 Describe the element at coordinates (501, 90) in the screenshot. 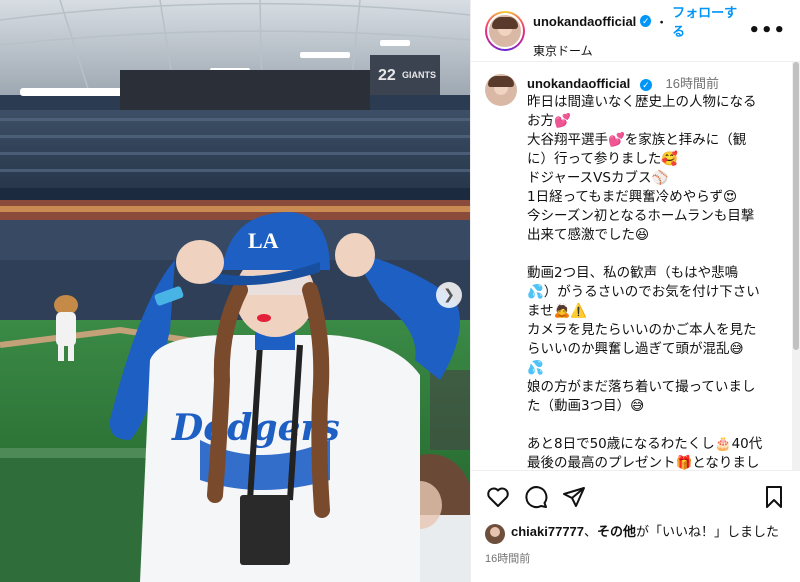

I see `caption-avatar` at that location.